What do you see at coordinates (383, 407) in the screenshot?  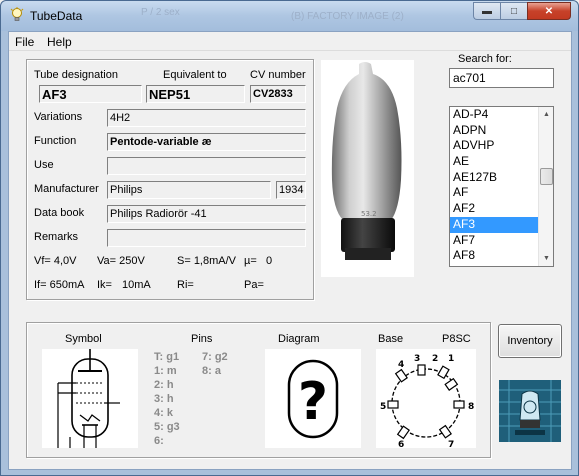 I see `base-pin-label: 5` at bounding box center [383, 407].